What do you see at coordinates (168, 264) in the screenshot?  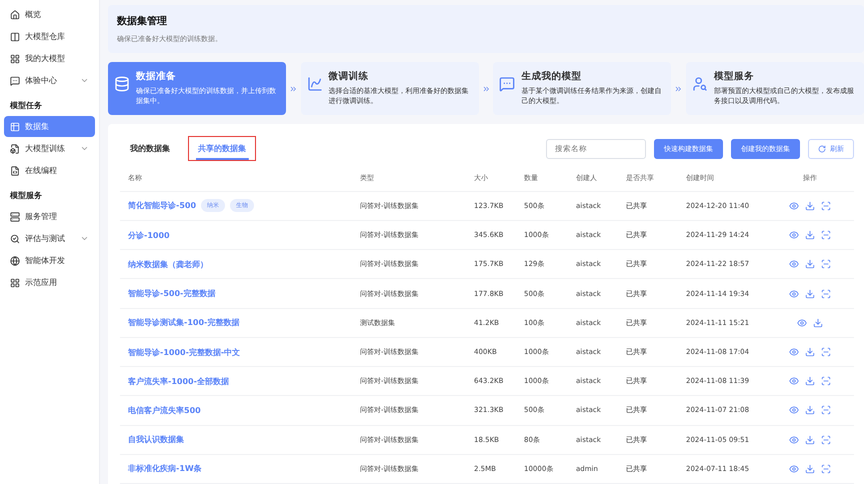 I see `dataset-link: 纳米数据集（龚老师）` at bounding box center [168, 264].